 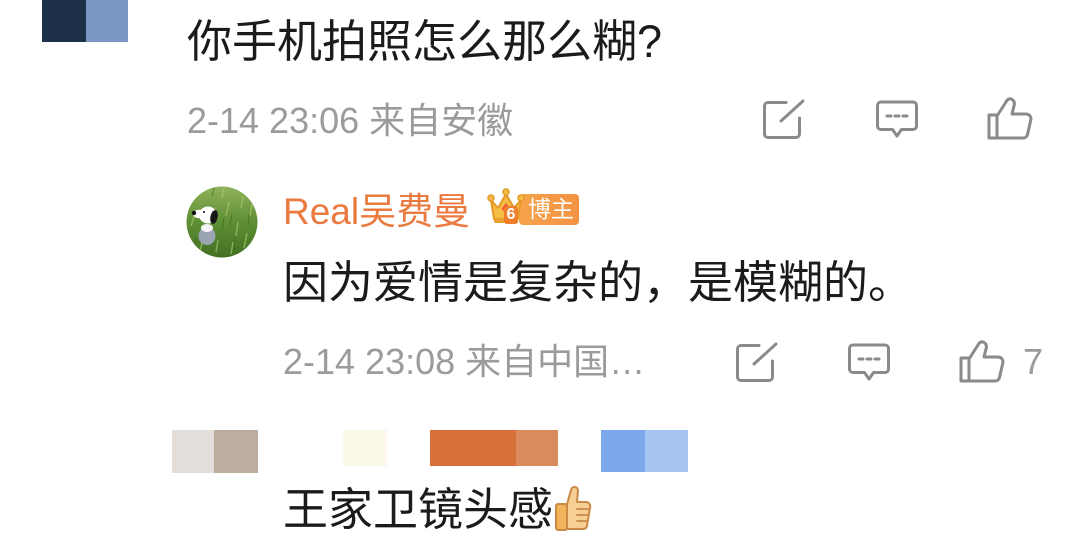 What do you see at coordinates (598, 282) in the screenshot?
I see `reply-text: 因为爱情是复杂的，是模糊的。` at bounding box center [598, 282].